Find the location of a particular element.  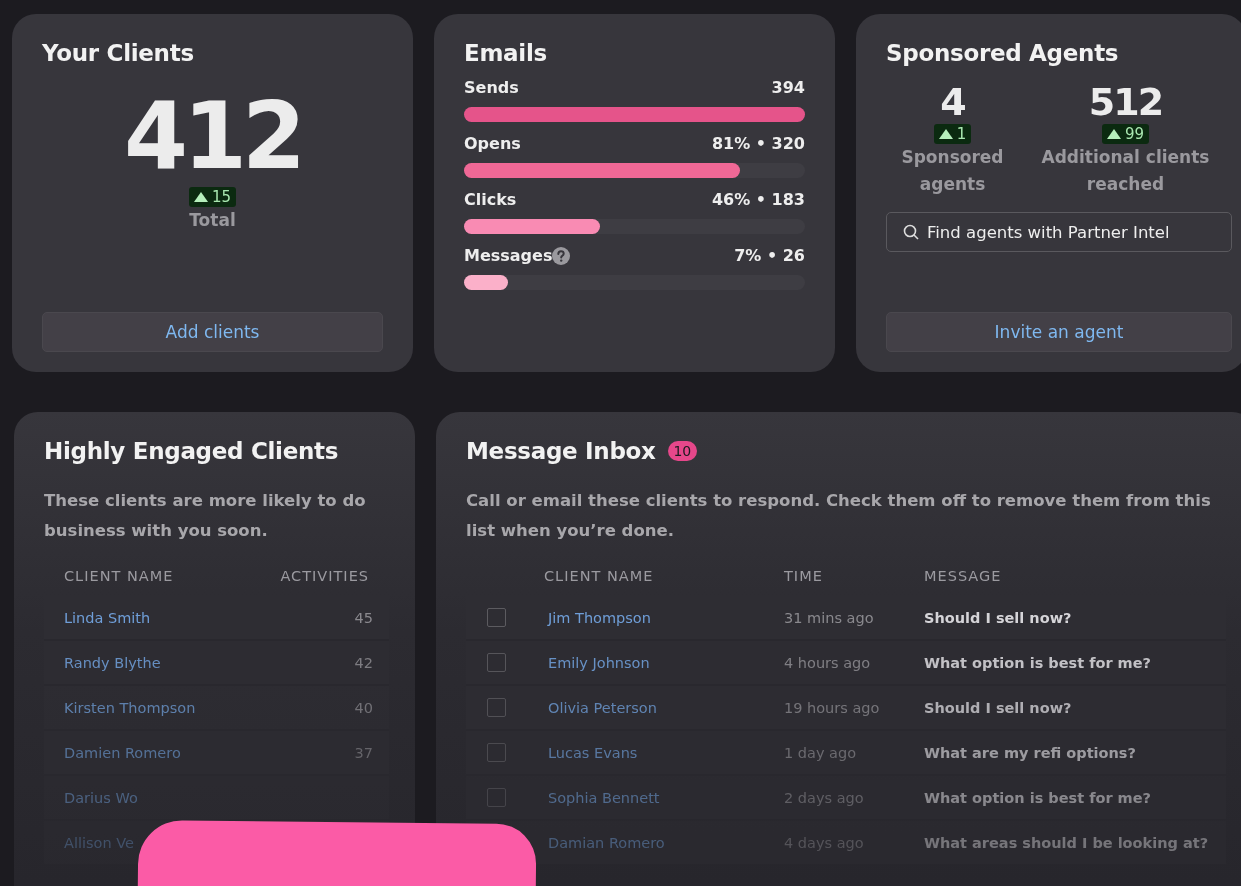

client-name-link: Olivia Peterson is located at coordinates (602, 707).